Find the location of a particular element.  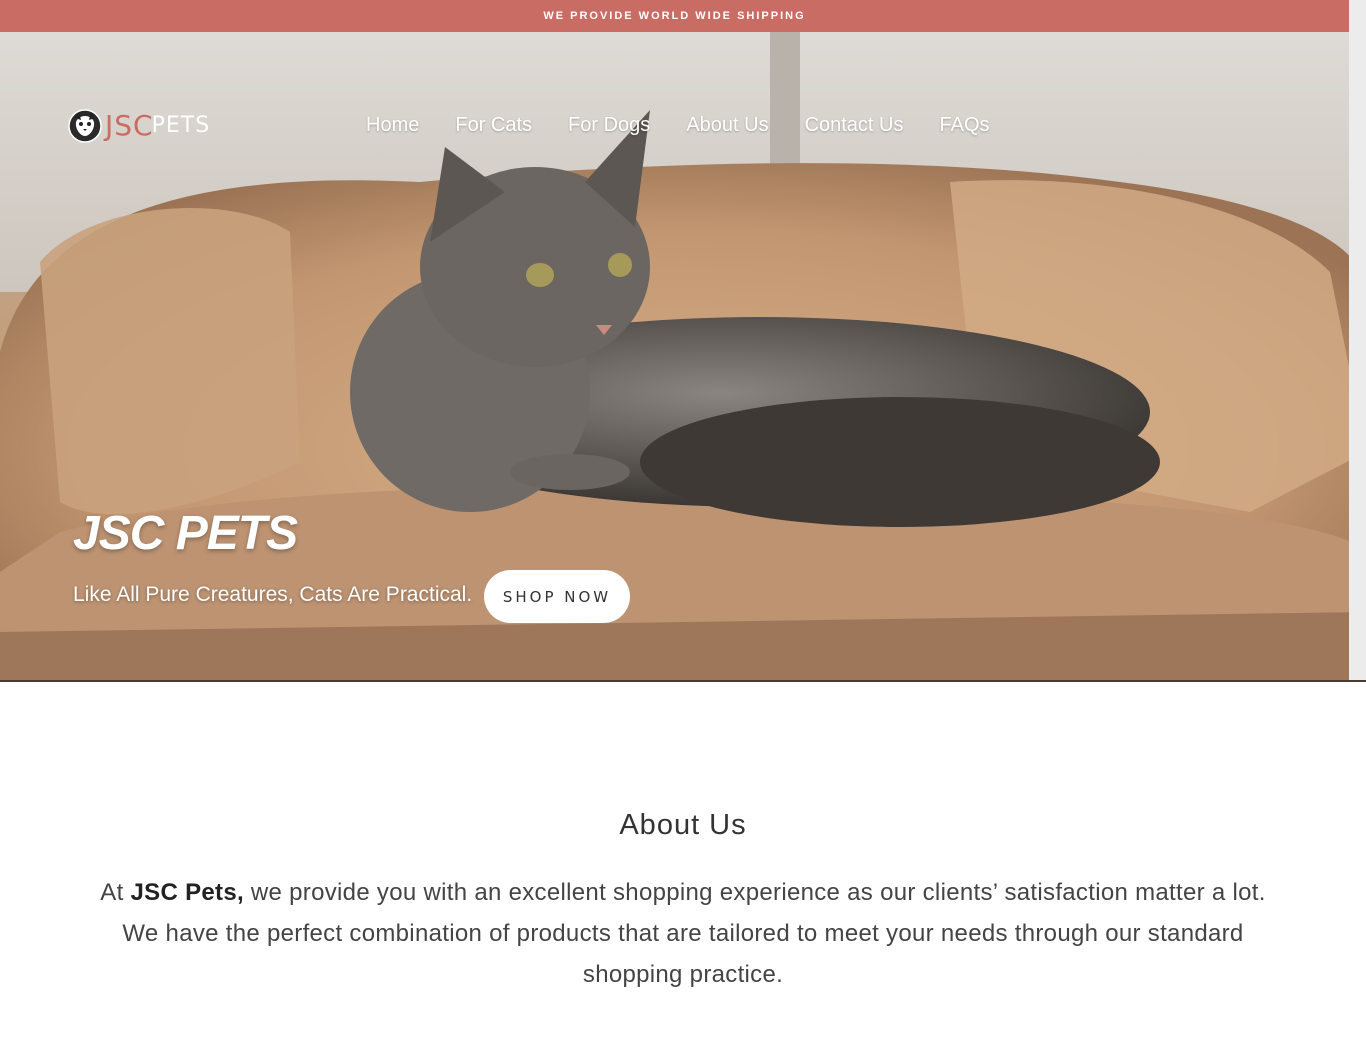

cat-tail is located at coordinates (900, 462).